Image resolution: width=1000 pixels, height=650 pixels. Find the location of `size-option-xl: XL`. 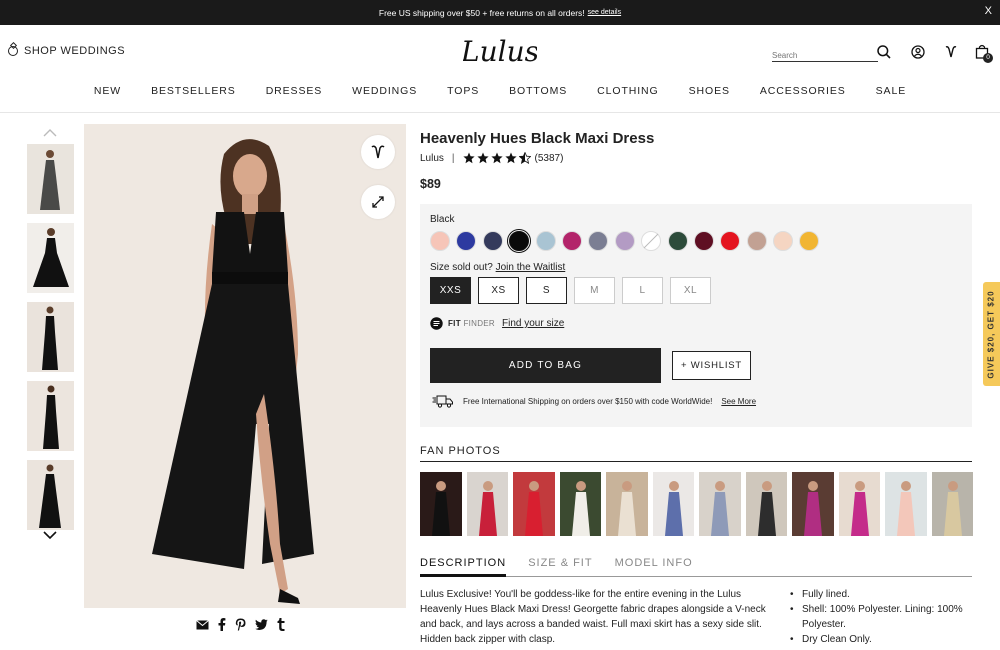

size-option-xl: XL is located at coordinates (690, 290).